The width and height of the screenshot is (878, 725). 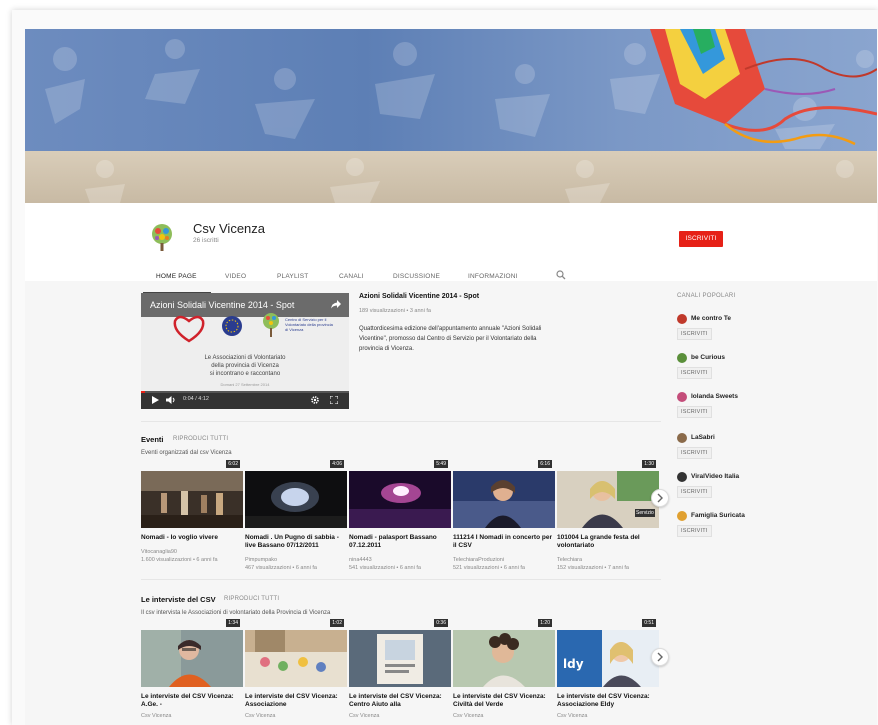 I want to click on video-channel: Pimpumpako, so click(x=261, y=560).